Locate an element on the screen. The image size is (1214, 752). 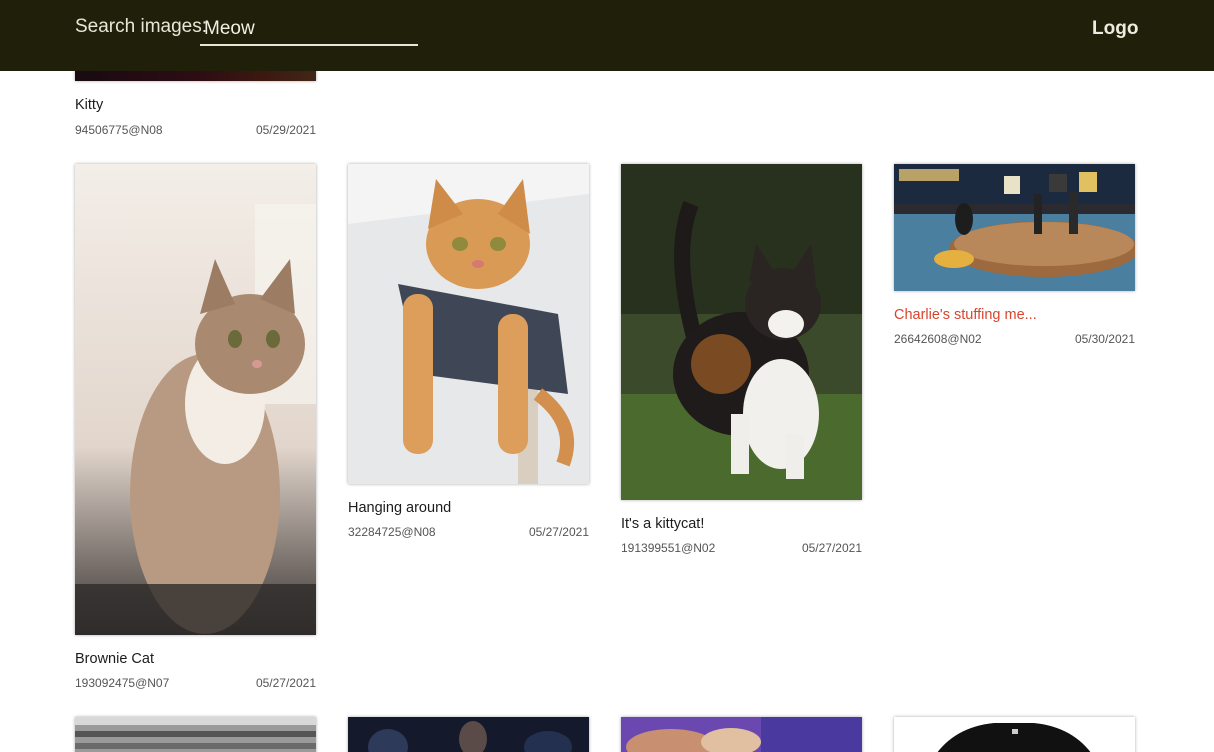
search-field is located at coordinates (309, 29).